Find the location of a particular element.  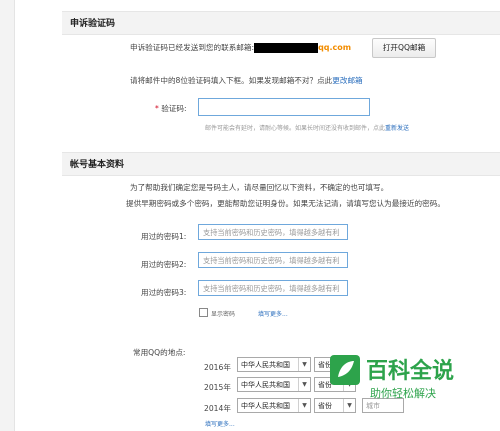

resend-hint: 邮件可能会有延时，请耐心等候。如果长时间还没有收到邮件，点此重新发送 is located at coordinates (307, 127).